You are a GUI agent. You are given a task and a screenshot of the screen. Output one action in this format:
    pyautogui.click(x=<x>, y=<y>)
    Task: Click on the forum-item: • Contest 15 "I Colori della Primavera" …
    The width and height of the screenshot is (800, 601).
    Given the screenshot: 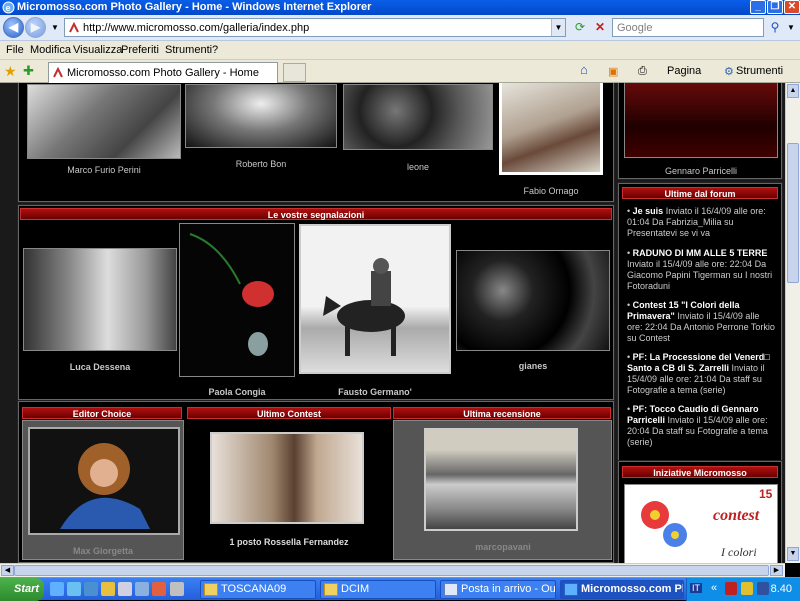 What is the action you would take?
    pyautogui.click(x=702, y=322)
    